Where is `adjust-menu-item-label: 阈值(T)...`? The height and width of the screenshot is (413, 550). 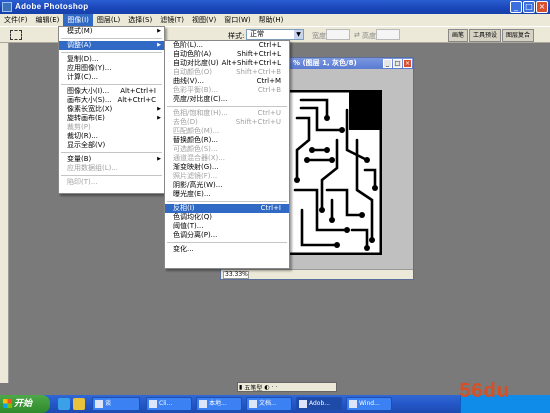 adjust-menu-item-label: 阈值(T)... is located at coordinates (188, 226).